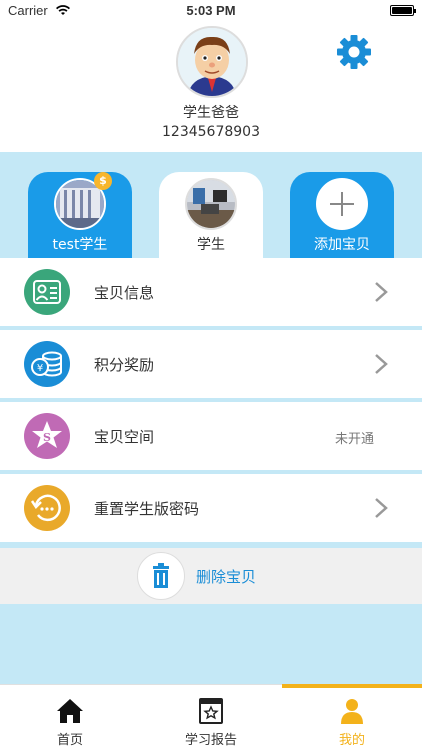  I want to click on nav-label: 首页, so click(69, 740).